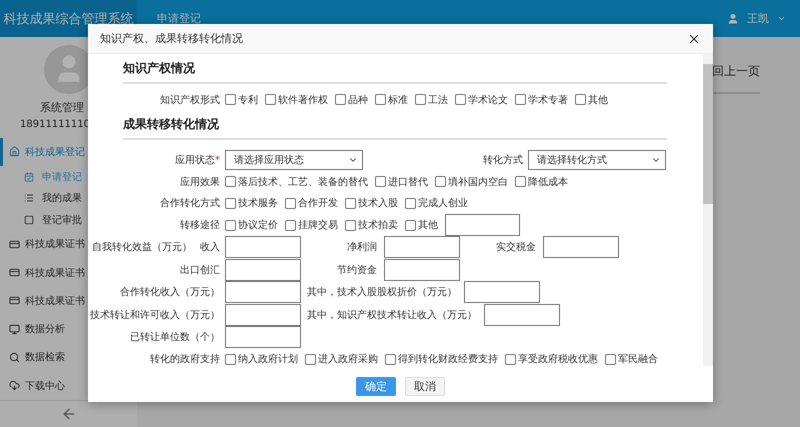 The width and height of the screenshot is (800, 427). I want to click on field-label: 转移途径, so click(200, 225).